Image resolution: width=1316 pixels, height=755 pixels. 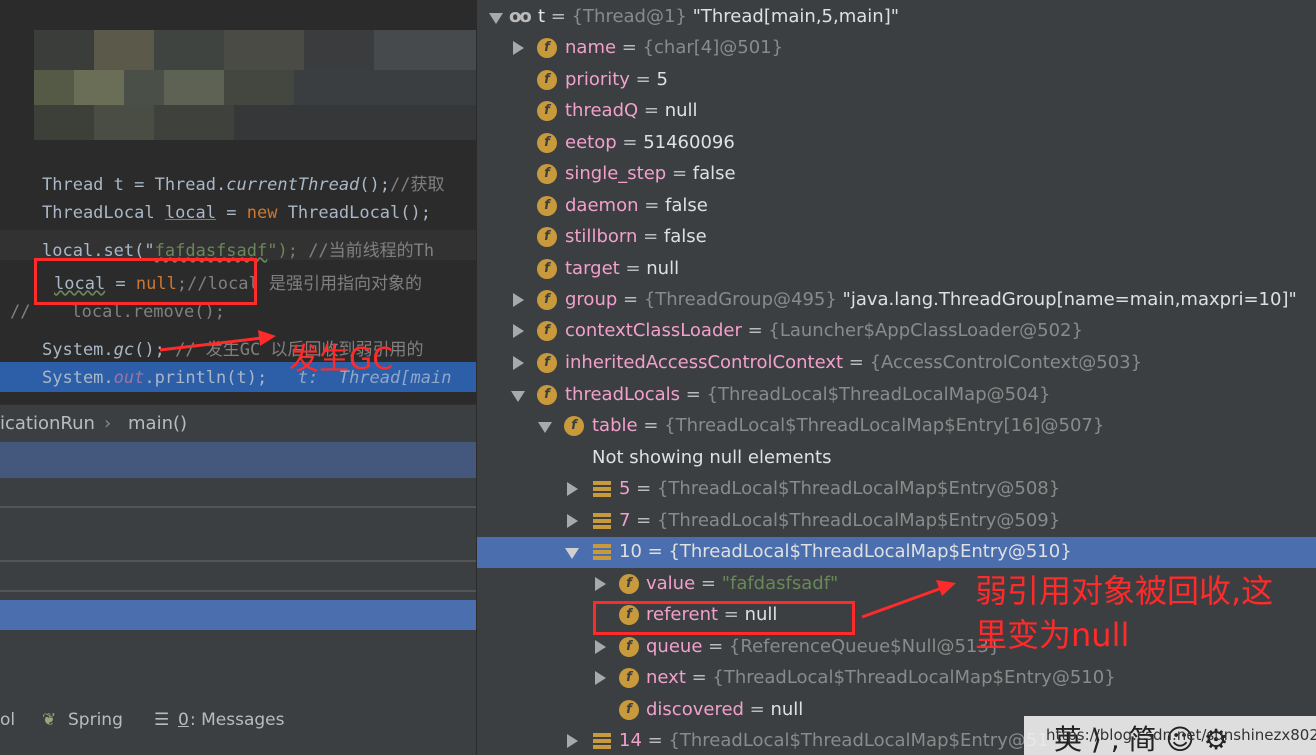 What do you see at coordinates (602, 741) in the screenshot?
I see `array-element-icon` at bounding box center [602, 741].